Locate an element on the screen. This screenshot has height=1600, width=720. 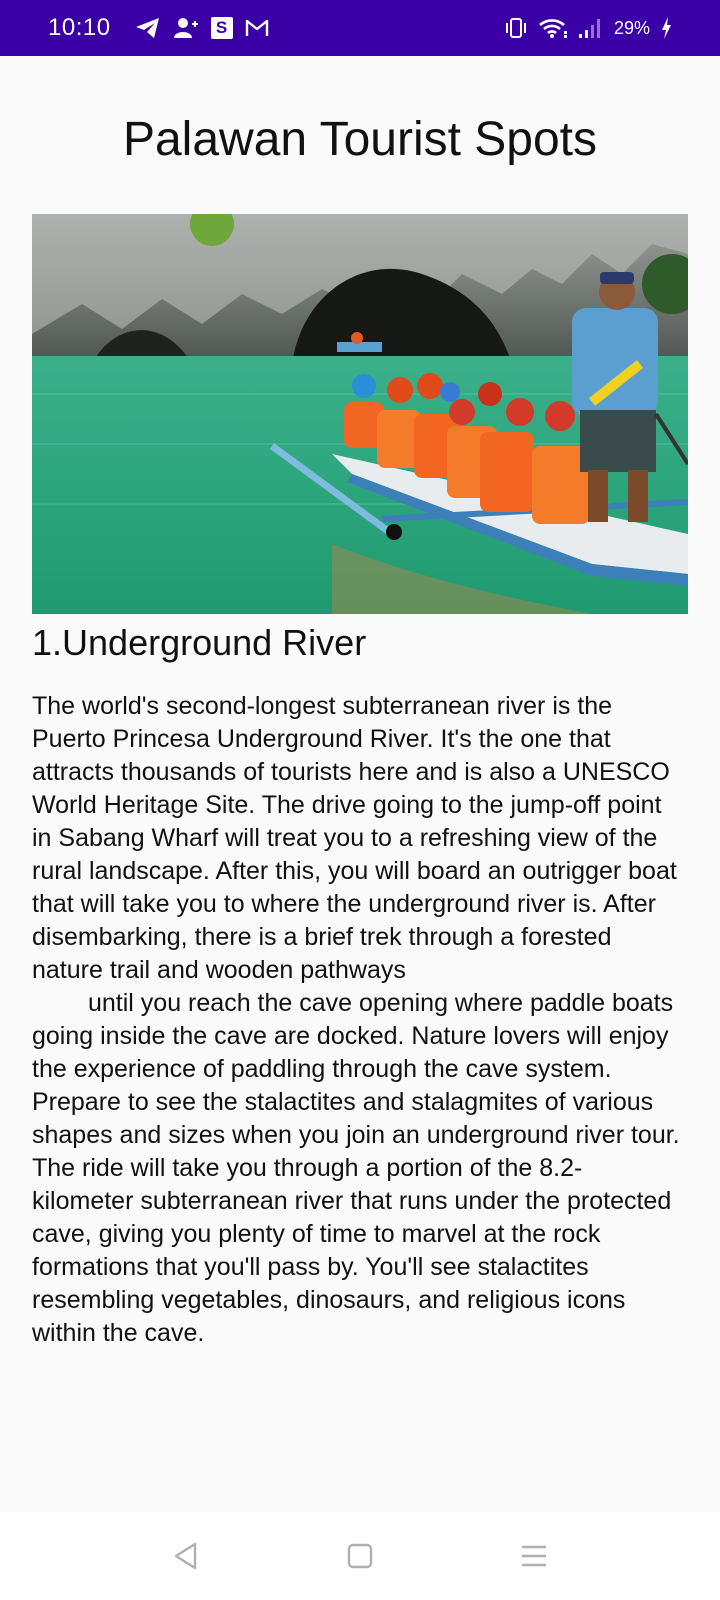
home-square-icon is located at coordinates (360, 1556).